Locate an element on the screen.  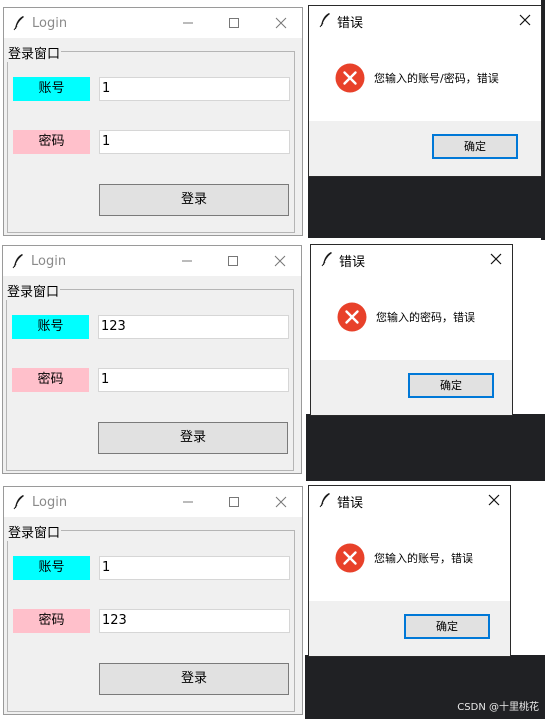
error-message: 您输入的密码，错误 is located at coordinates (425, 317).